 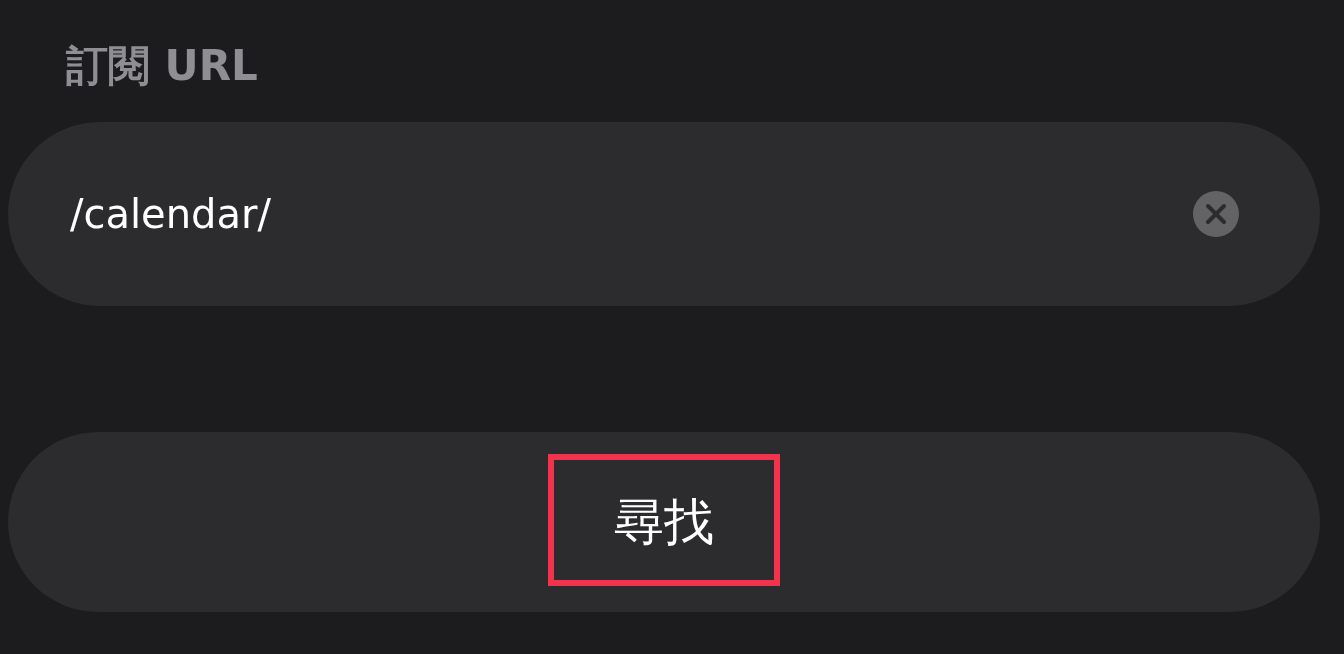 What do you see at coordinates (1216, 214) in the screenshot?
I see `clear-icon` at bounding box center [1216, 214].